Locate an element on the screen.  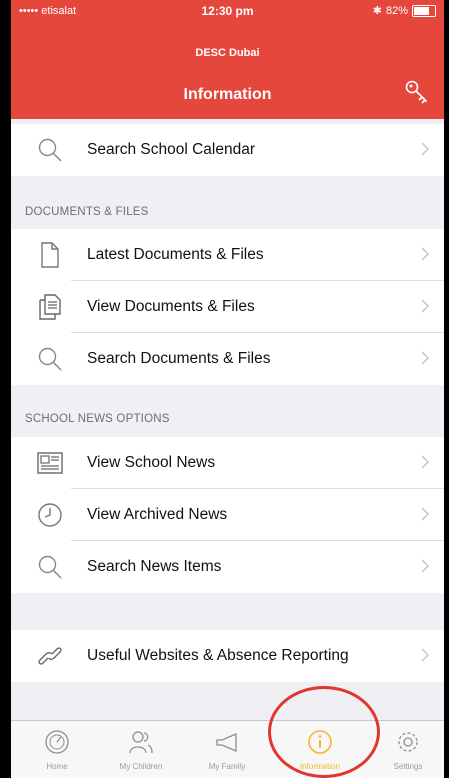
row-label: View Archived News is located at coordinates (157, 514).